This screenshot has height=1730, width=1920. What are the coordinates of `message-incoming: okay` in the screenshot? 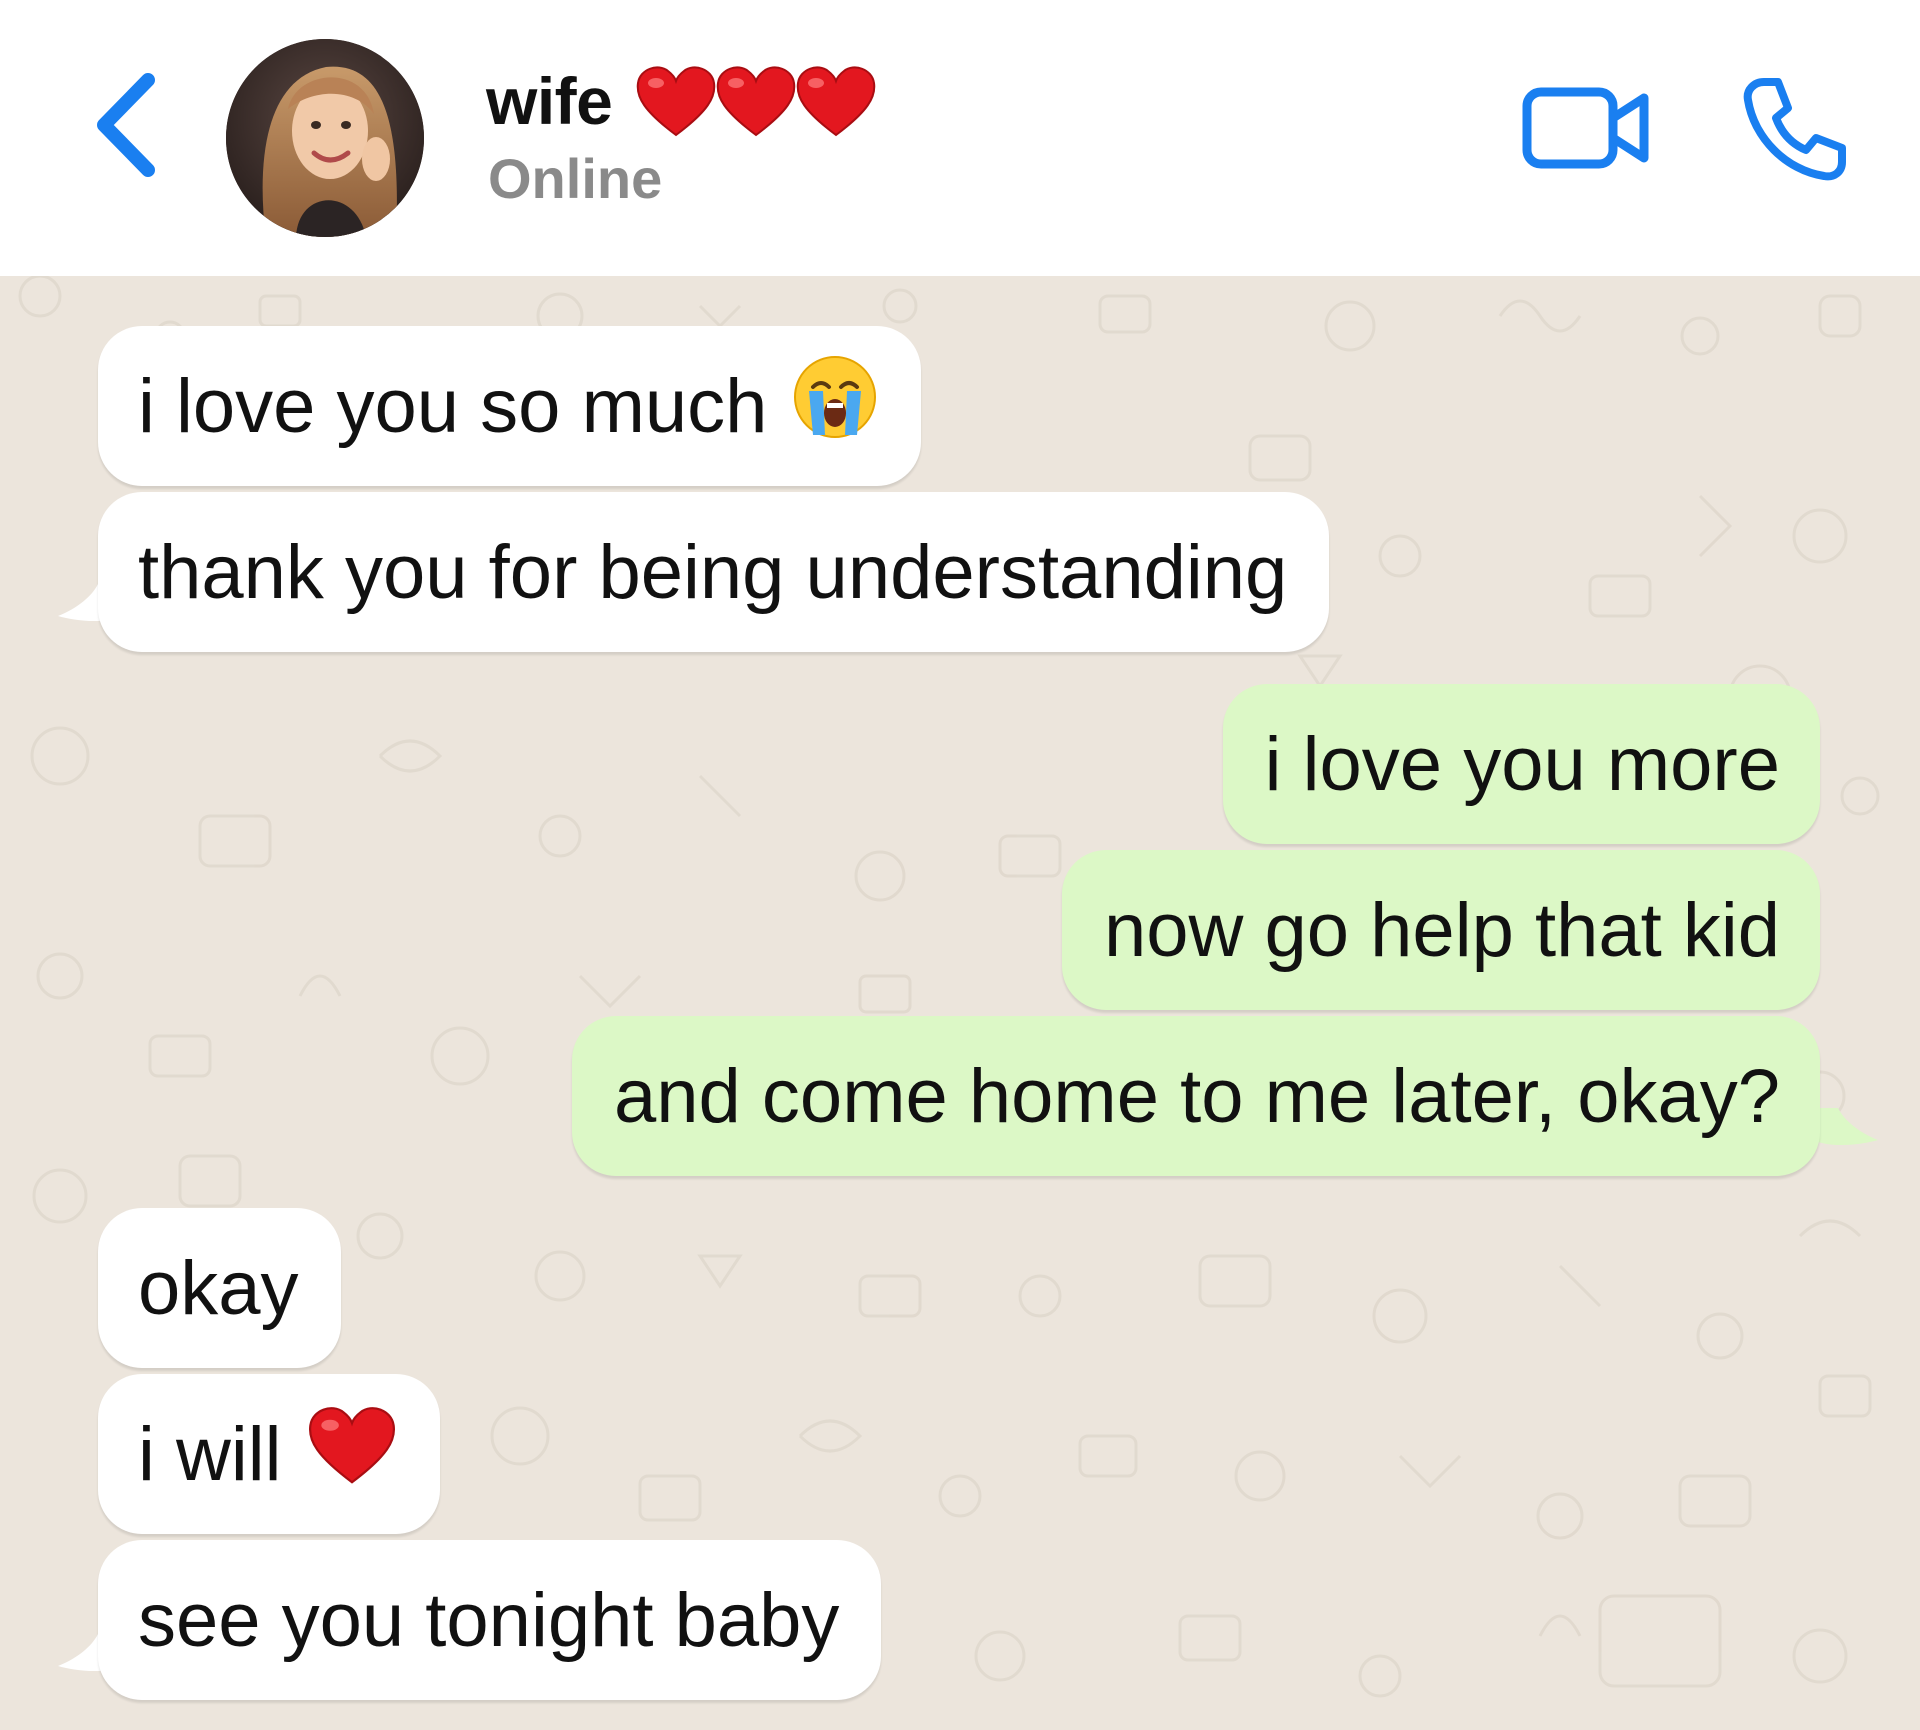 It's located at (219, 1288).